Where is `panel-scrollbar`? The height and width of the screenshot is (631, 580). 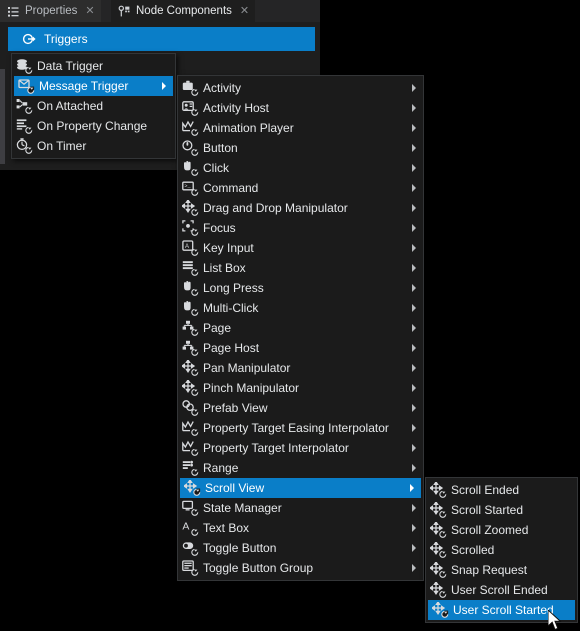 panel-scrollbar is located at coordinates (2, 116).